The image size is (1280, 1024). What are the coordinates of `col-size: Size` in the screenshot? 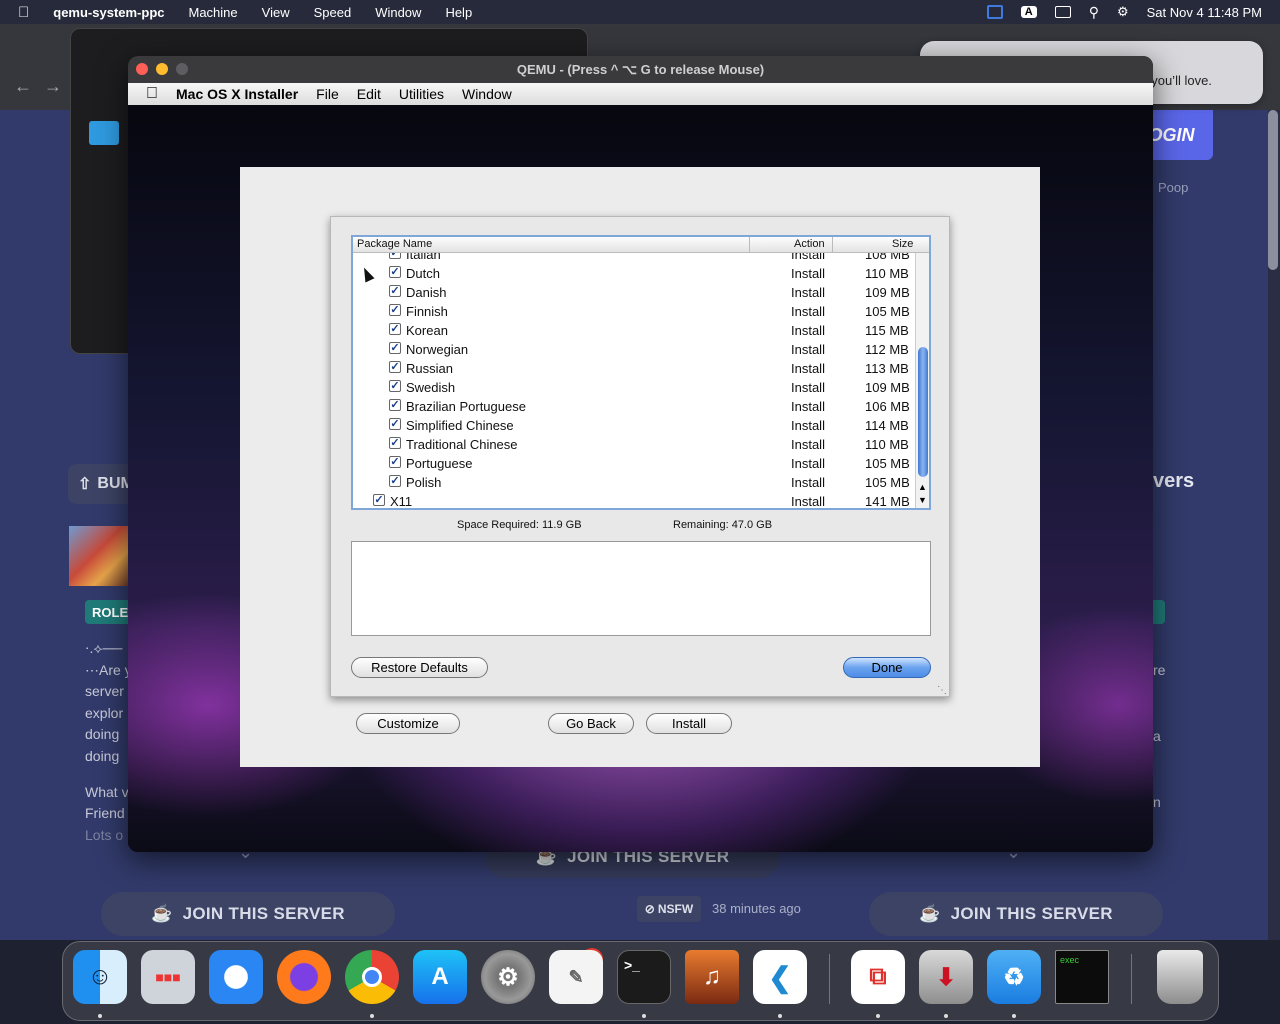 It's located at (902, 244).